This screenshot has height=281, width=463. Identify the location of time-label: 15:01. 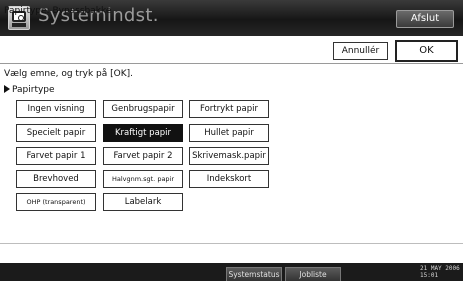
(429, 275).